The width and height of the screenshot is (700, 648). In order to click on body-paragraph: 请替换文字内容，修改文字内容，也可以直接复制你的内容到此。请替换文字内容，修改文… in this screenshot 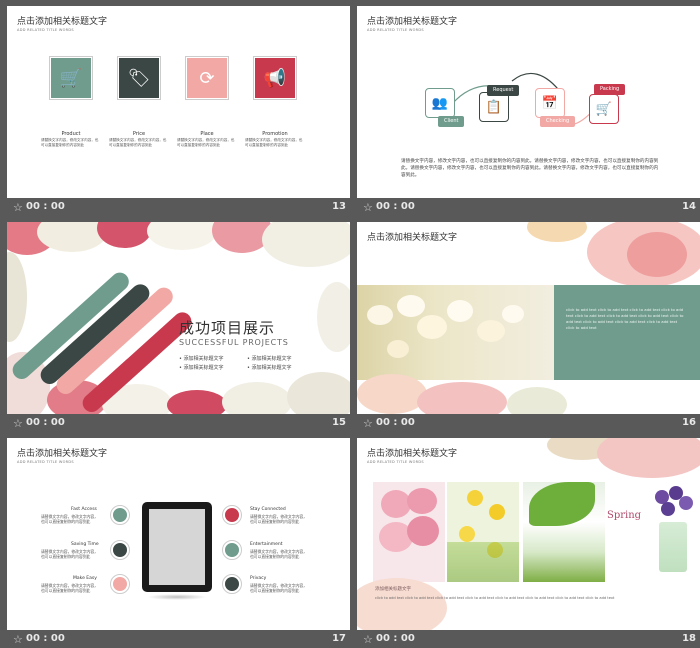, I will do `click(530, 168)`.